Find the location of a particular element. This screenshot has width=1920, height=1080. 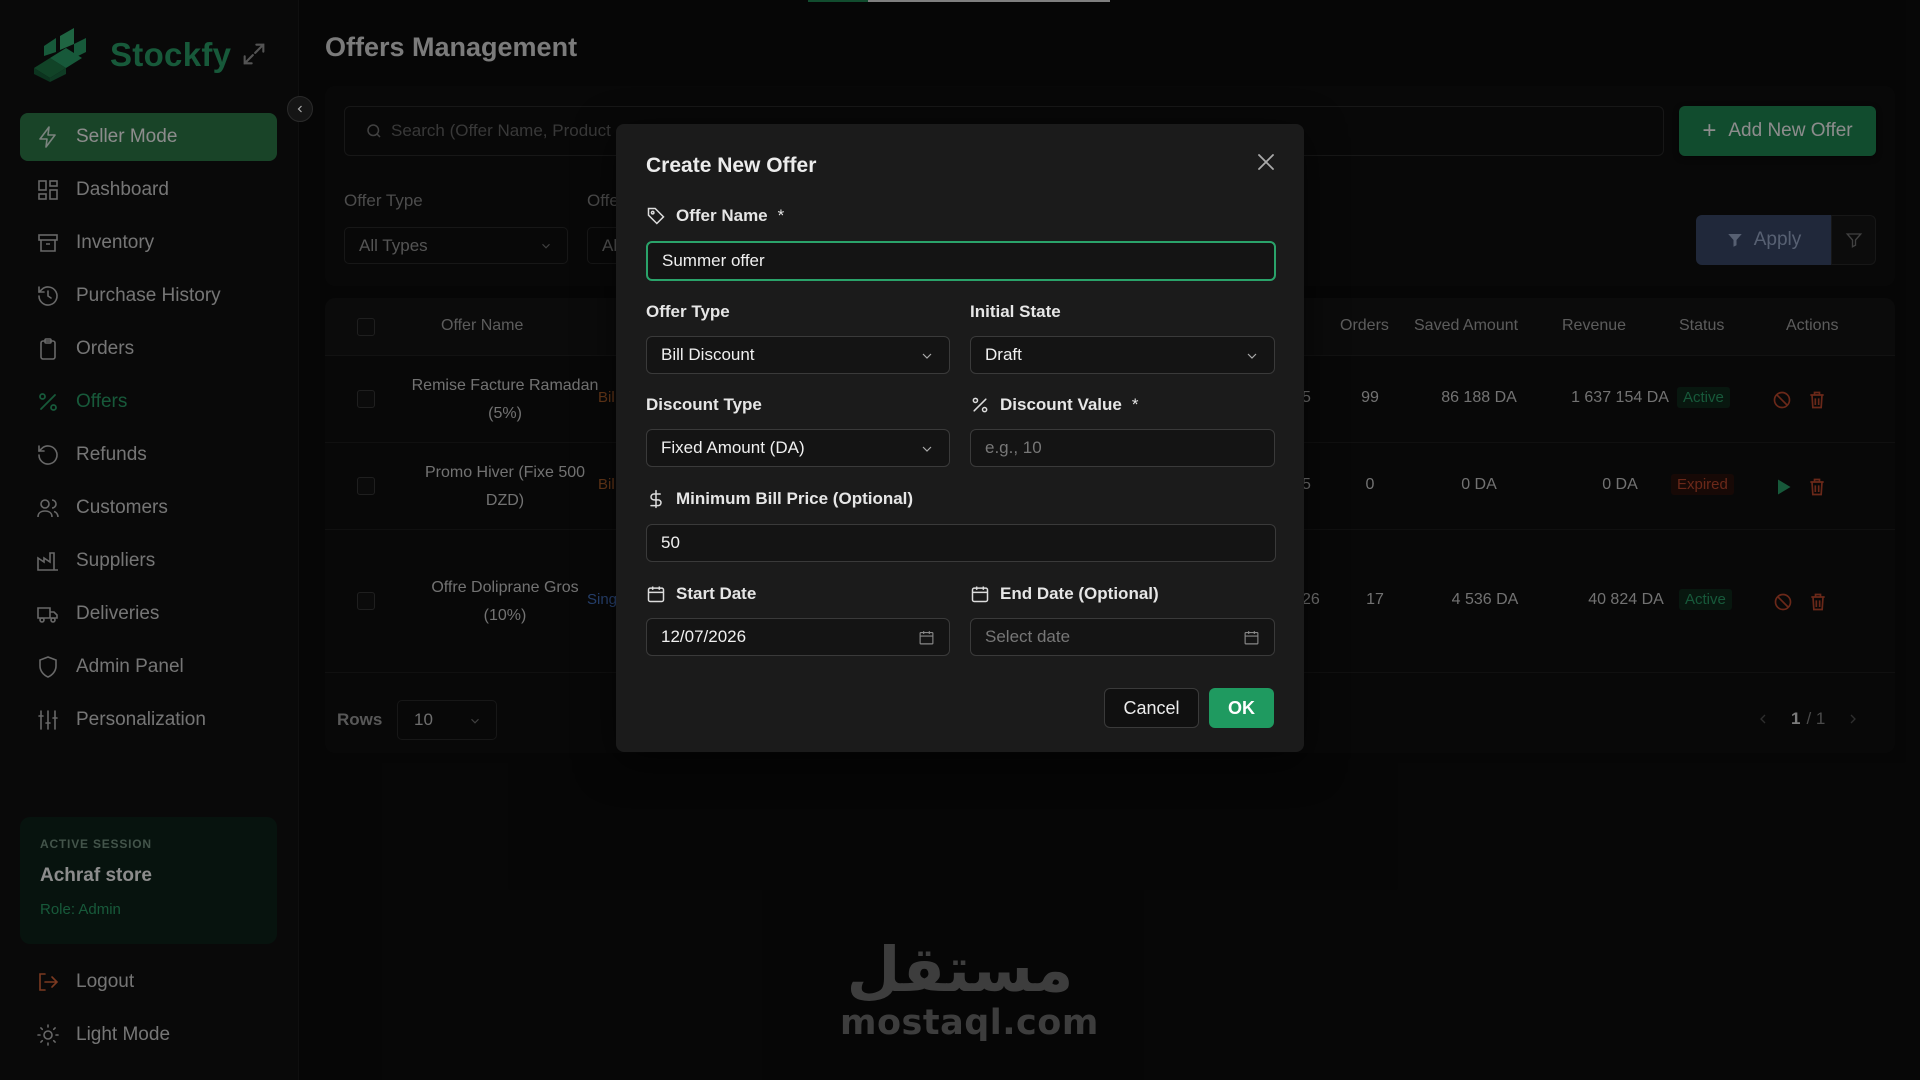

close-icon is located at coordinates (1266, 162).